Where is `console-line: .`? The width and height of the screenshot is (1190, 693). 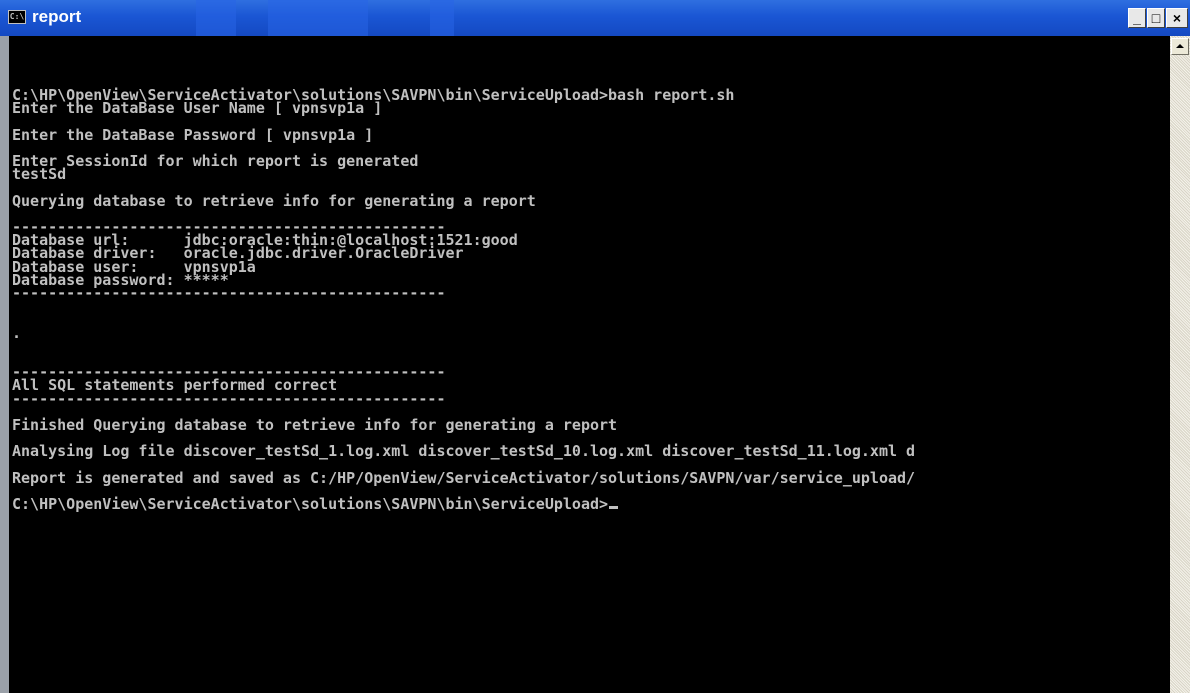
console-line: . is located at coordinates (17, 332).